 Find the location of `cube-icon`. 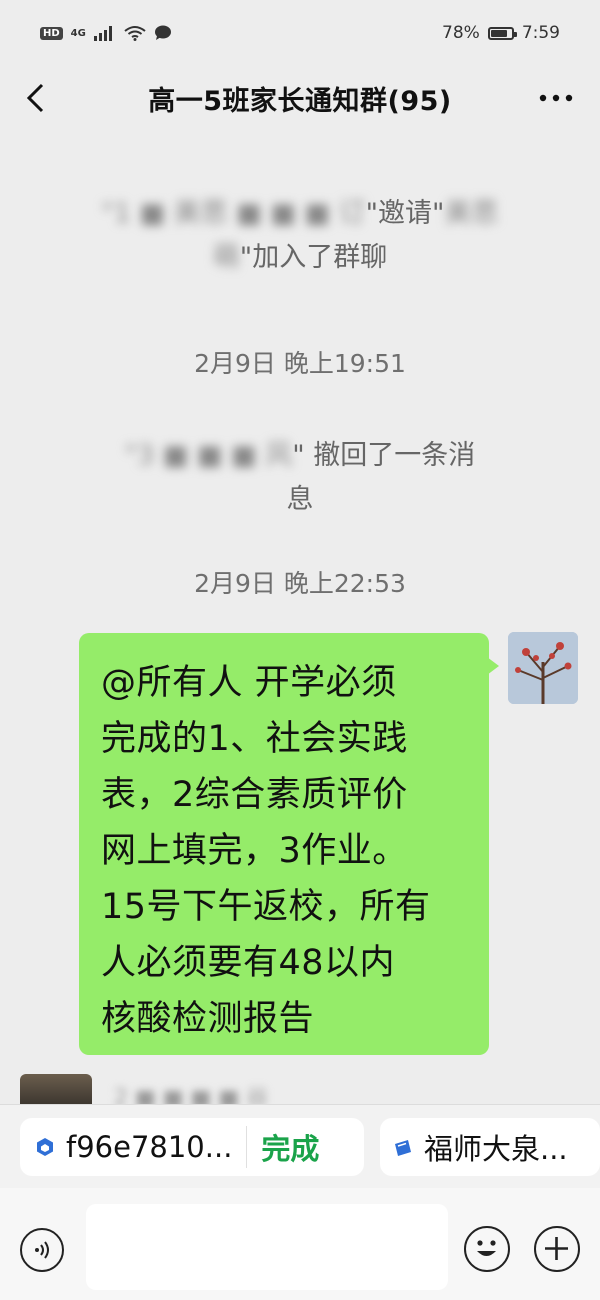

cube-icon is located at coordinates (45, 1147).